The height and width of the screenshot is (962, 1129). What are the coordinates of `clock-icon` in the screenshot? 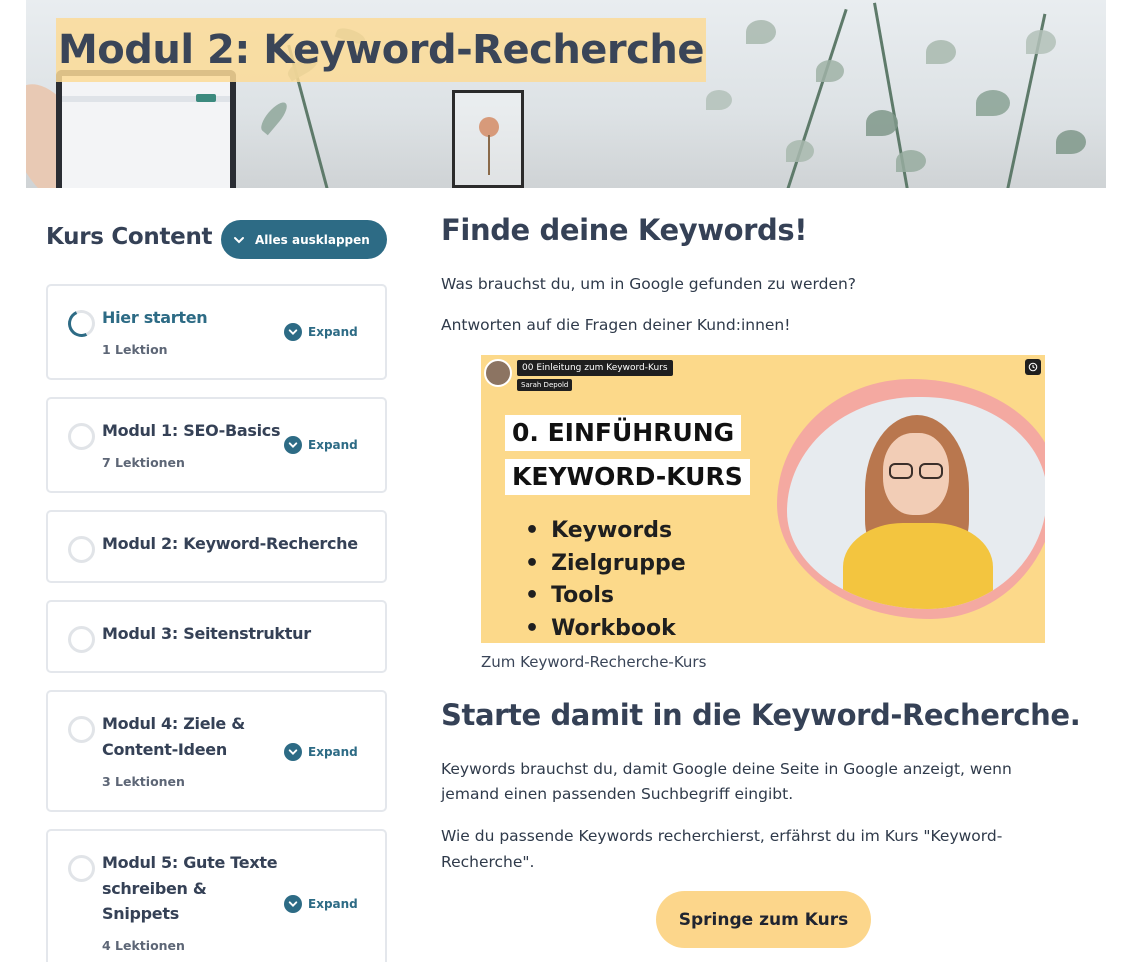 It's located at (1033, 367).